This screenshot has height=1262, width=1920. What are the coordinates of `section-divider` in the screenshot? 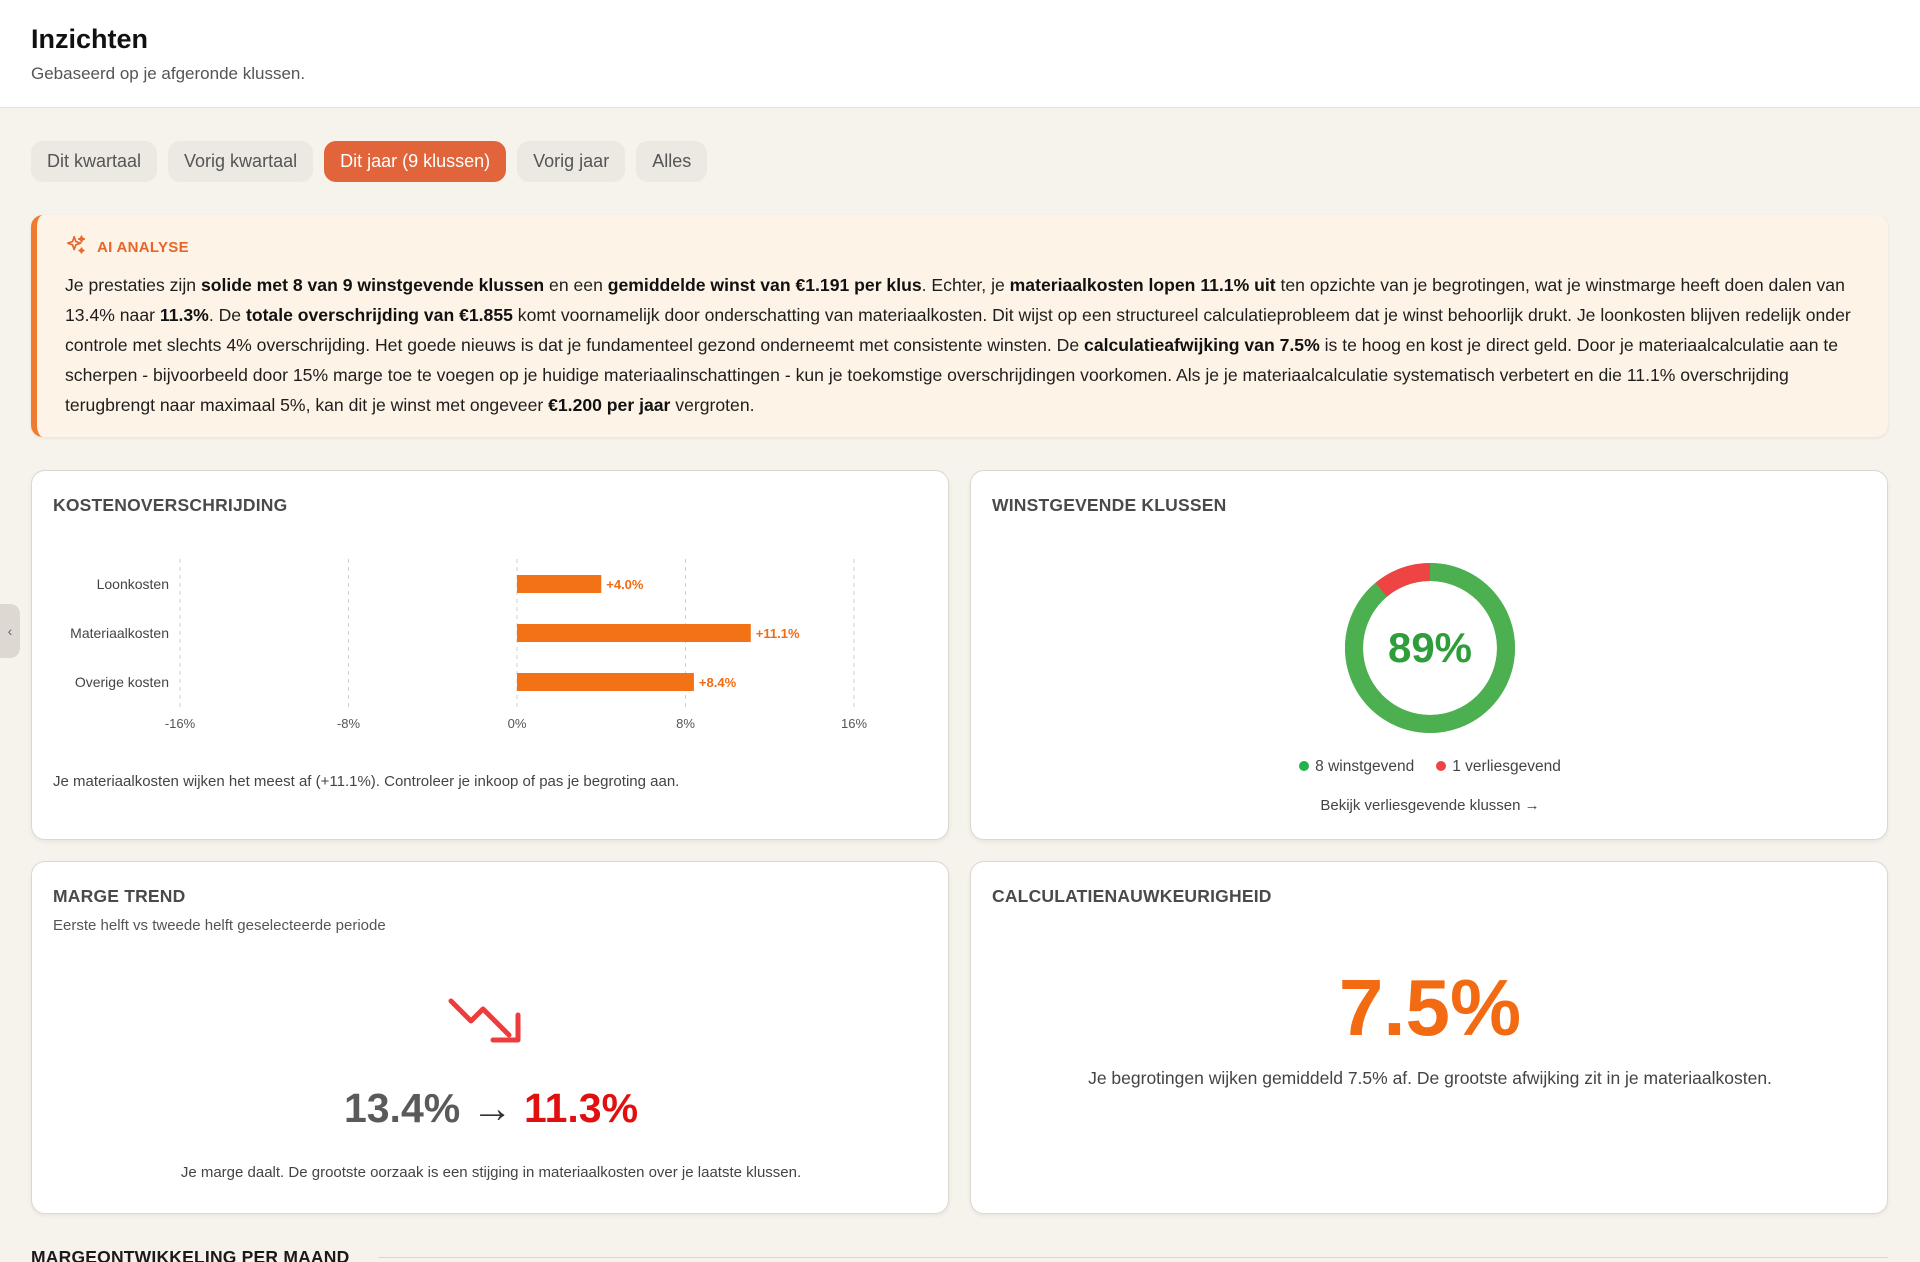 It's located at (1133, 1257).